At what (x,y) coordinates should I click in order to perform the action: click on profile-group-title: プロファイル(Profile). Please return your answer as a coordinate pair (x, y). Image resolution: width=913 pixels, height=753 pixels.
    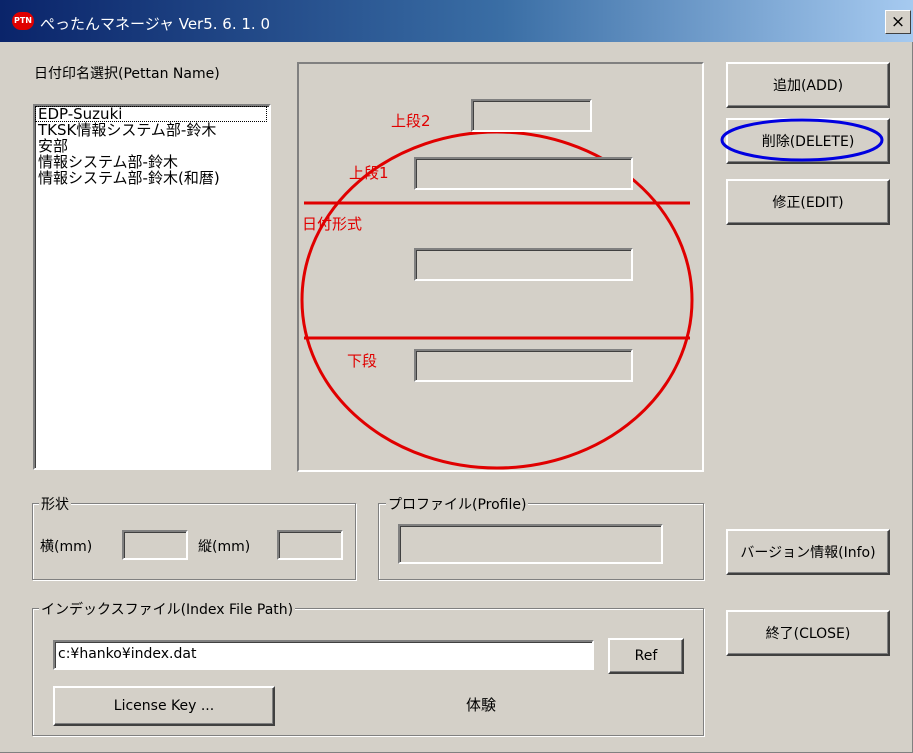
    Looking at the image, I should click on (457, 504).